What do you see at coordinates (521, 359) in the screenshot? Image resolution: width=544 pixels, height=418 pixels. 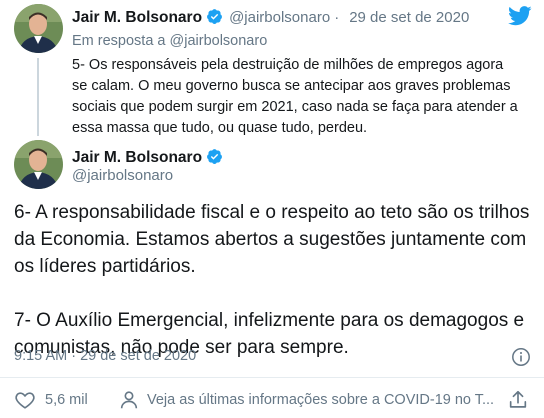 I see `info-icon` at bounding box center [521, 359].